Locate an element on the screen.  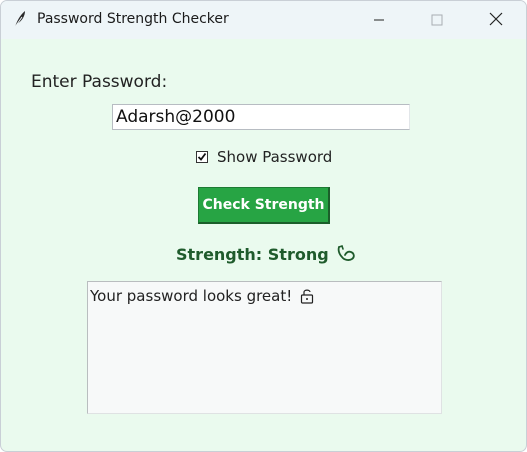
check-strength-button: Check Strength is located at coordinates (264, 205).